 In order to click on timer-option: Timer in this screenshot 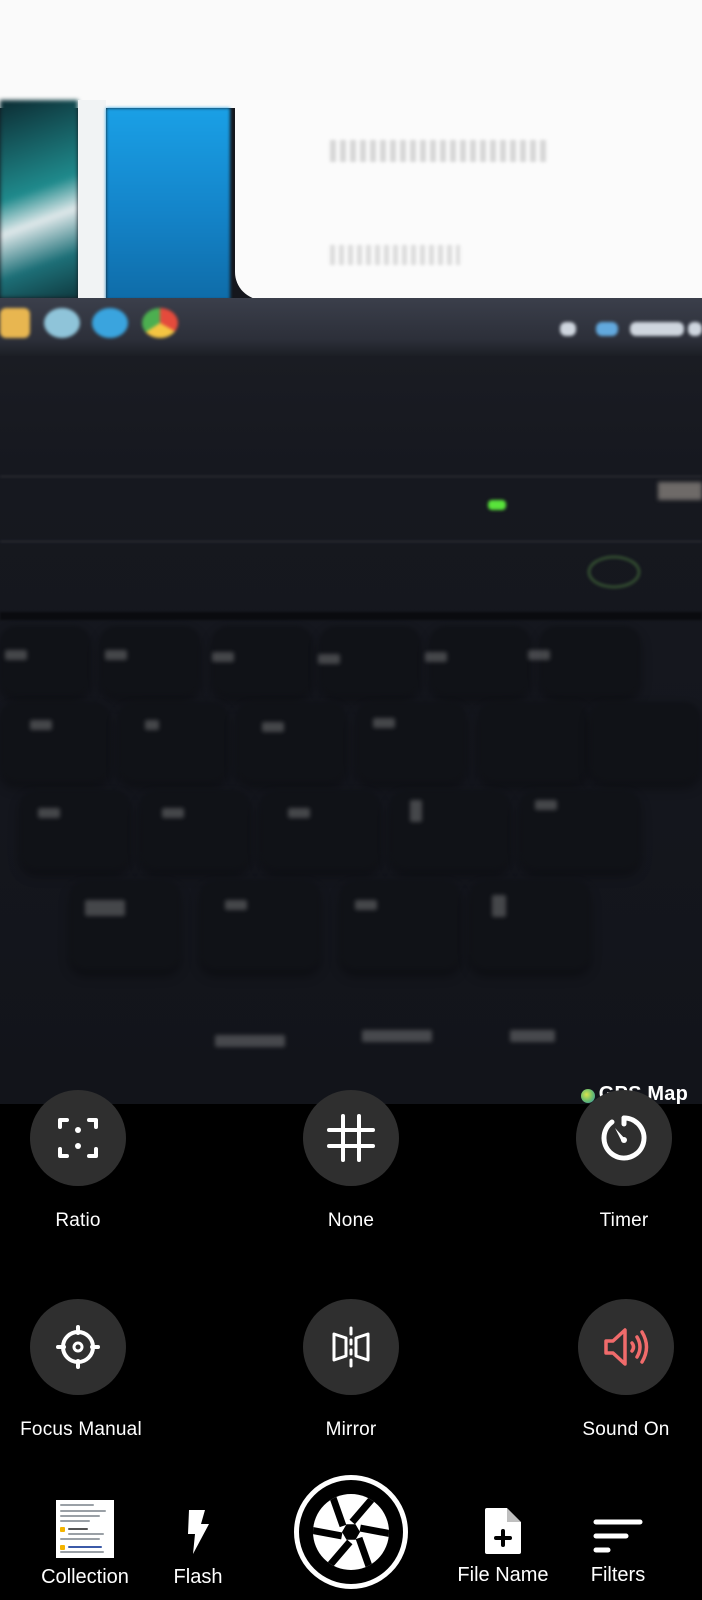, I will do `click(623, 1161)`.